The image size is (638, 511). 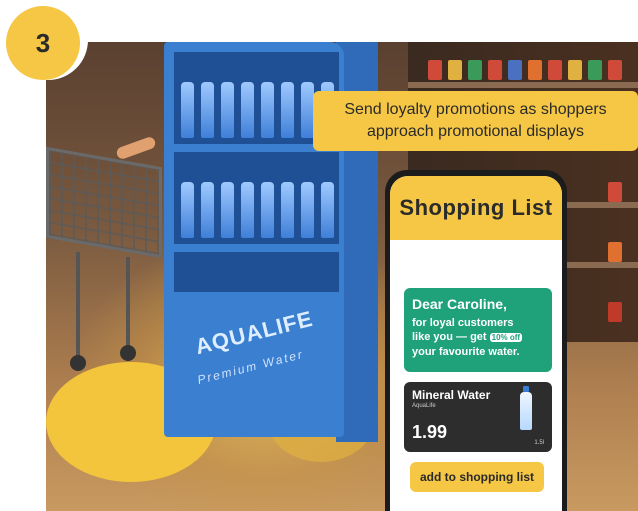 What do you see at coordinates (463, 323) in the screenshot?
I see `promo-line-1: for loyal customers` at bounding box center [463, 323].